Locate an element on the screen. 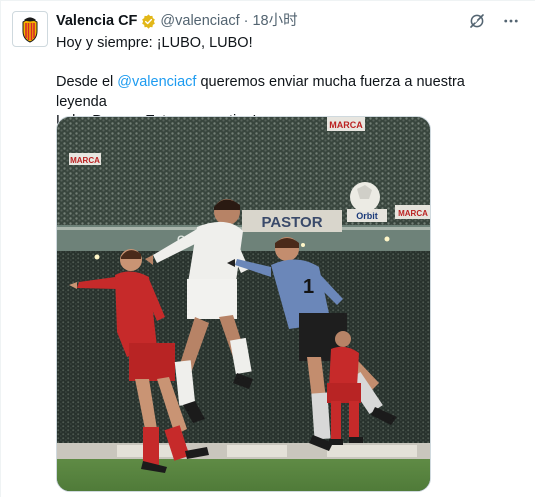 The height and width of the screenshot is (497, 535). sign-pastor: PASTOR is located at coordinates (291, 222).